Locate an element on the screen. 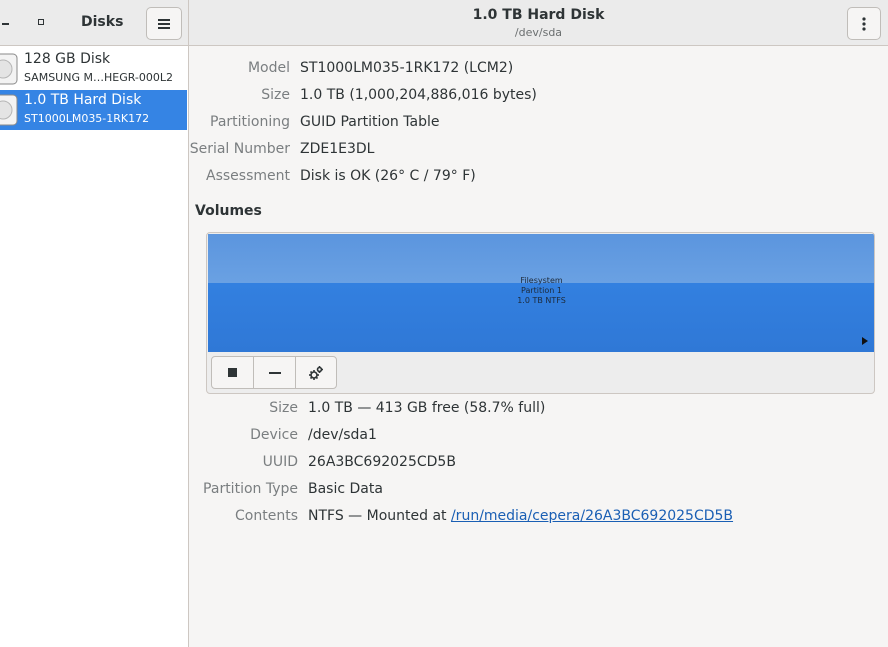 This screenshot has height=647, width=888. drive-menu-button is located at coordinates (864, 23).